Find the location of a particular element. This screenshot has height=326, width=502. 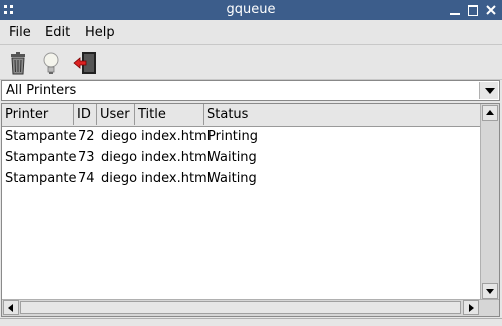

printer-select: All Printers is located at coordinates (250, 90).